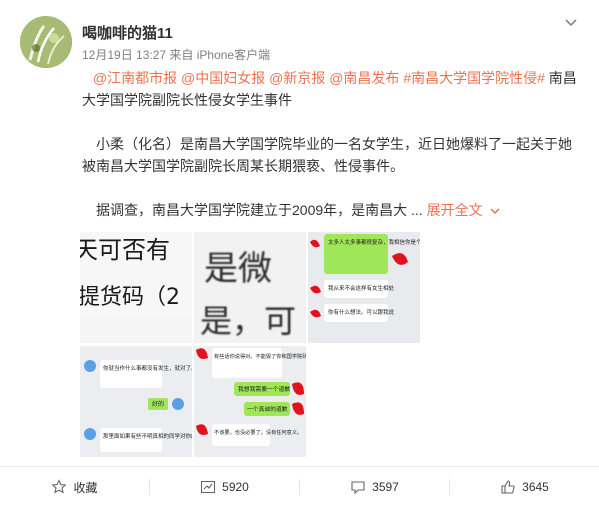 Image resolution: width=599 pixels, height=506 pixels. I want to click on favorite-button: 收藏, so click(74, 486).